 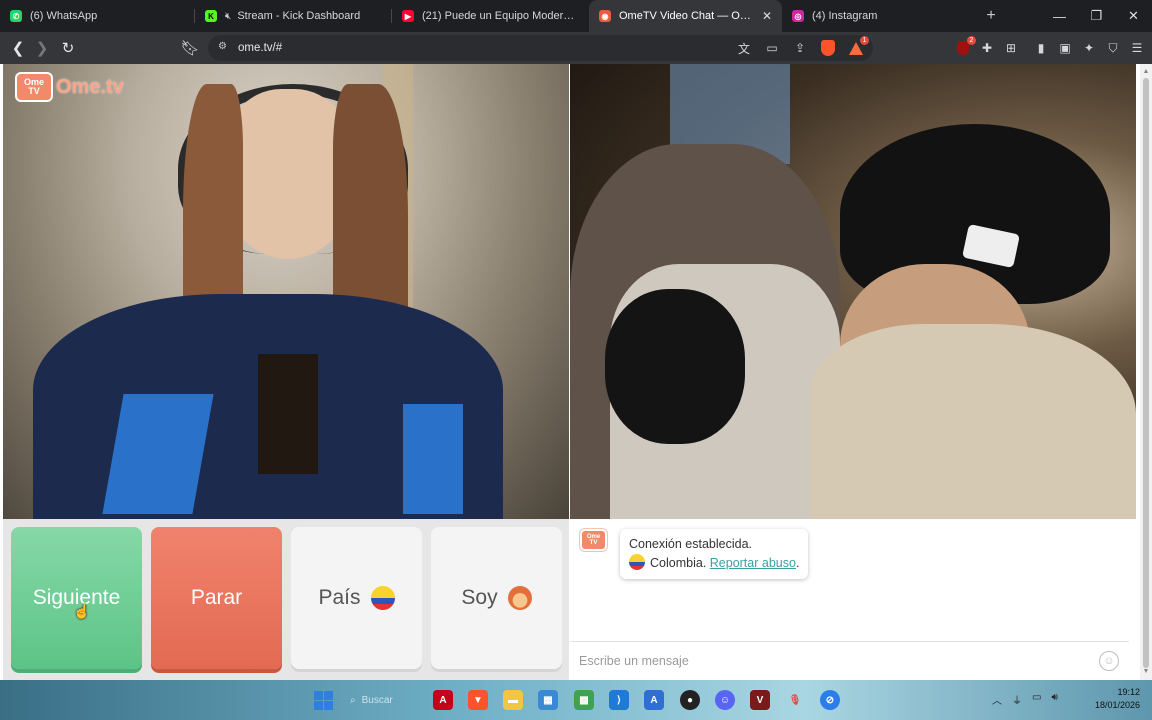 I want to click on muted-speaker-icon: 🔇︎, so click(x=228, y=16).